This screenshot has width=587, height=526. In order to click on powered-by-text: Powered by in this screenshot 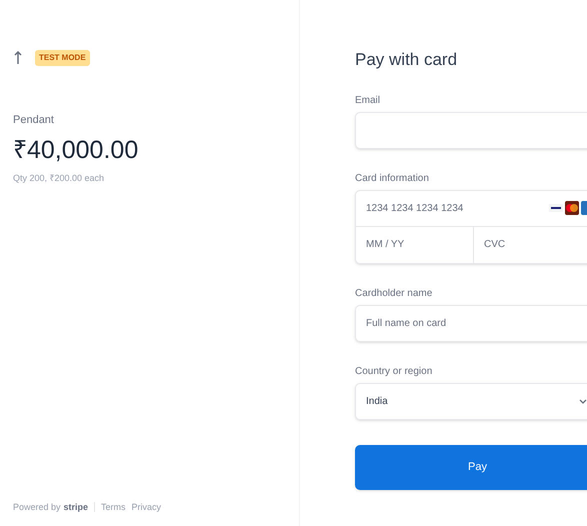, I will do `click(37, 507)`.